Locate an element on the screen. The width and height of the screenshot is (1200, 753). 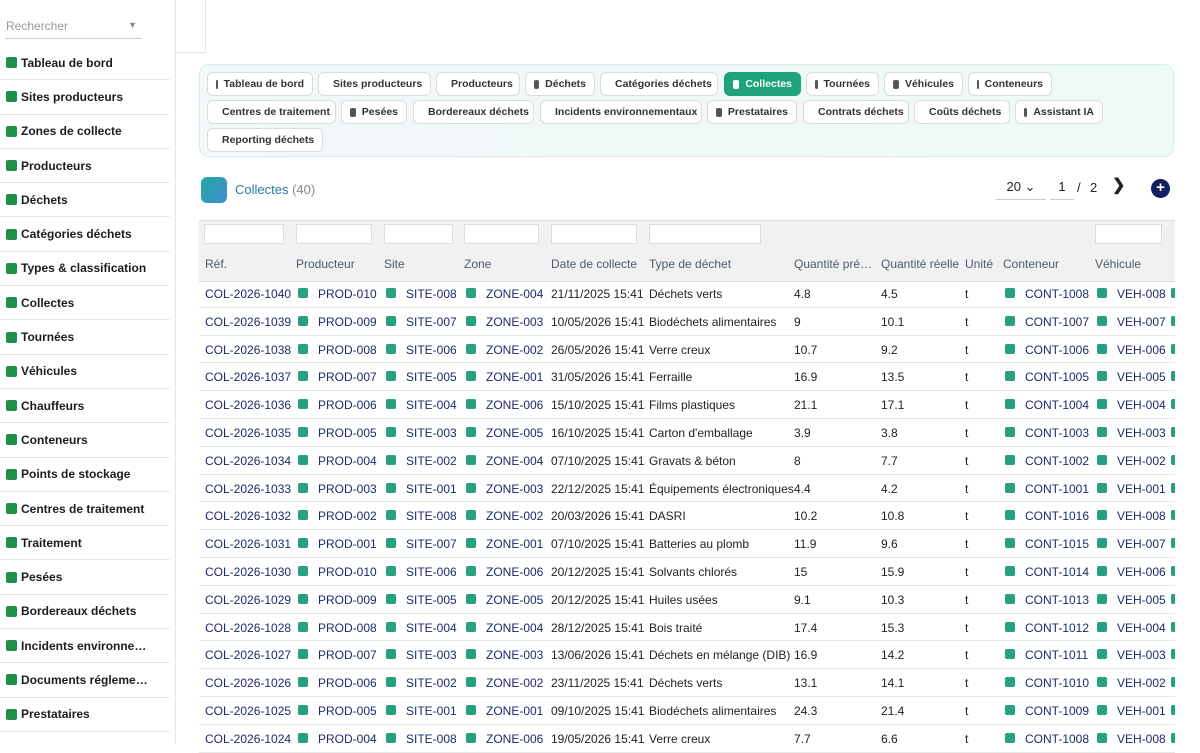
nav-chip: Contrats déchets is located at coordinates (856, 112).